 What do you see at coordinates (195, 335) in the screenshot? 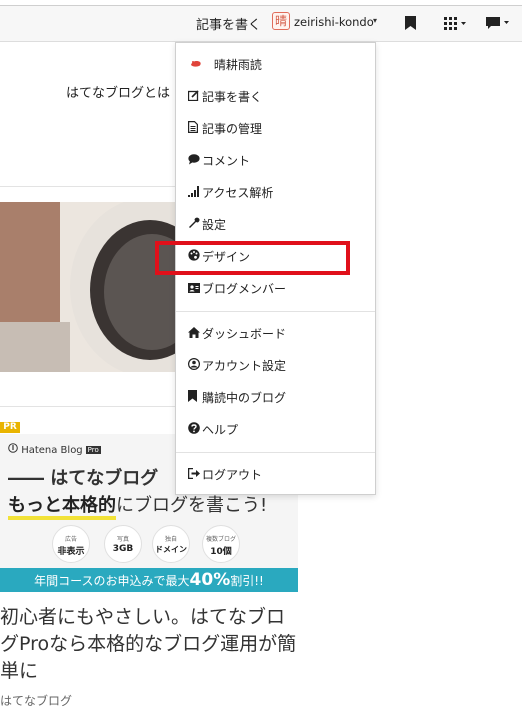
I see `home-icon` at bounding box center [195, 335].